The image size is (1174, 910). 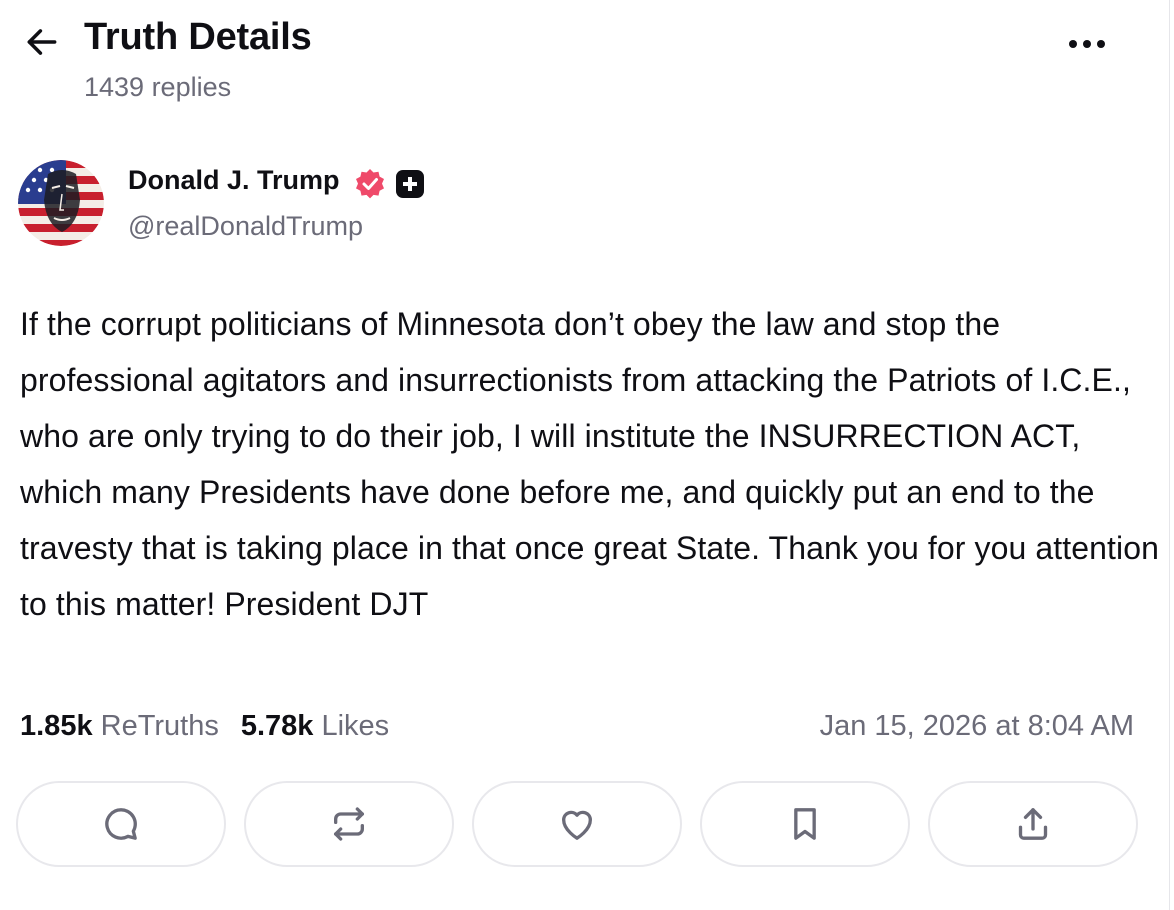 I want to click on likes-count: 5.78k, so click(x=277, y=726).